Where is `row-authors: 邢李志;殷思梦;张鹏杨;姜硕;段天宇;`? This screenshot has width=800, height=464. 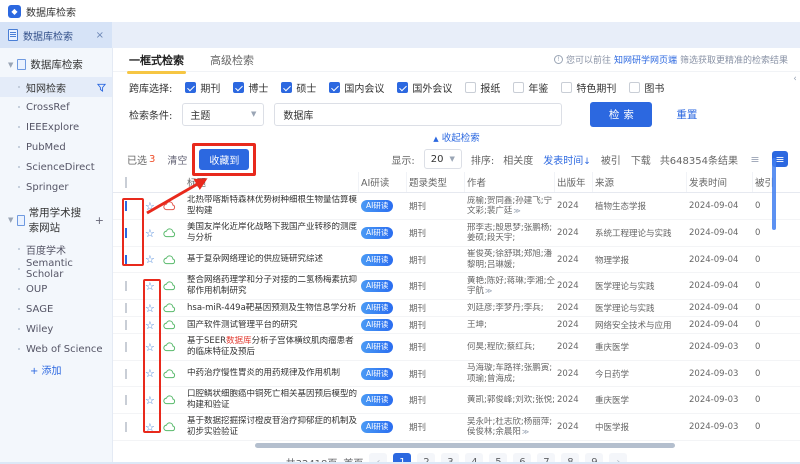 row-authors: 邢李志;殷思梦;张鹏杨;姜硕;段天宇; is located at coordinates (511, 233).